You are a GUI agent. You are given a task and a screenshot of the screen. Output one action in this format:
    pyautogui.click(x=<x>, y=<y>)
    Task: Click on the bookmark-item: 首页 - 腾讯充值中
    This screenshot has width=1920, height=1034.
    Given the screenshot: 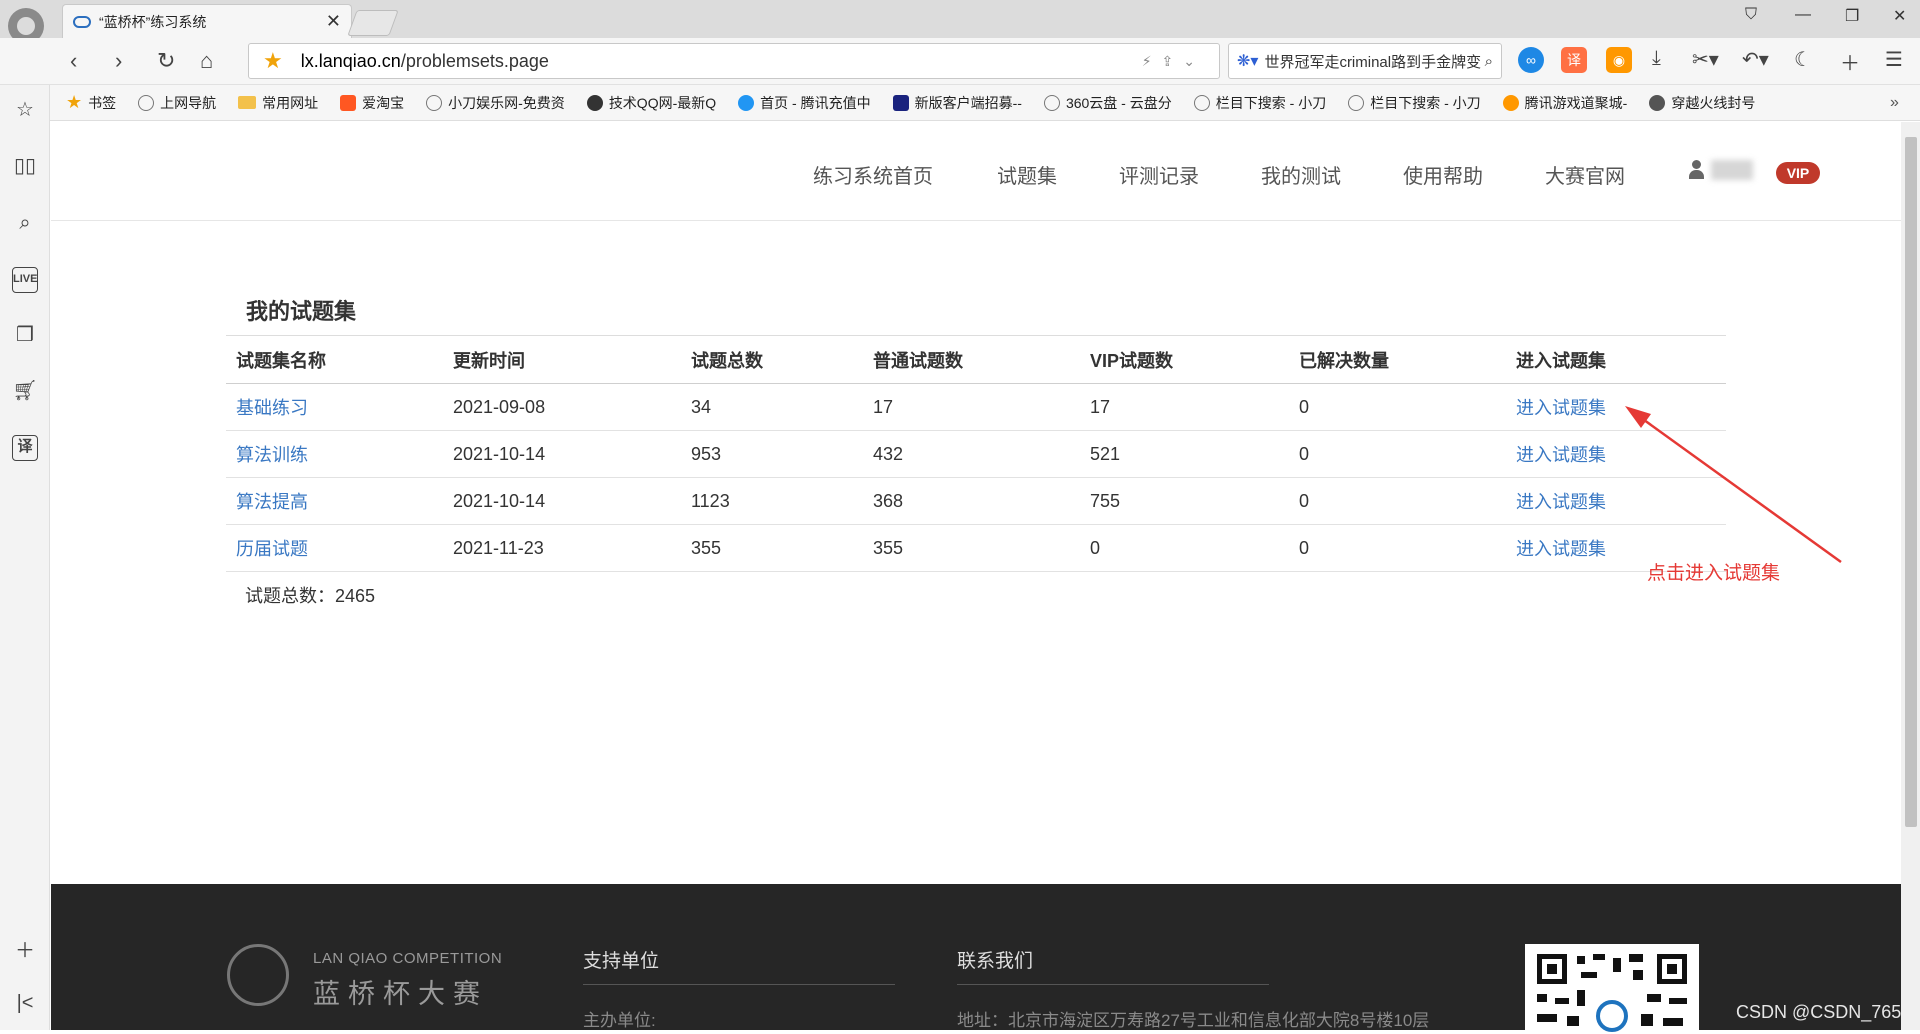 What is the action you would take?
    pyautogui.click(x=804, y=103)
    